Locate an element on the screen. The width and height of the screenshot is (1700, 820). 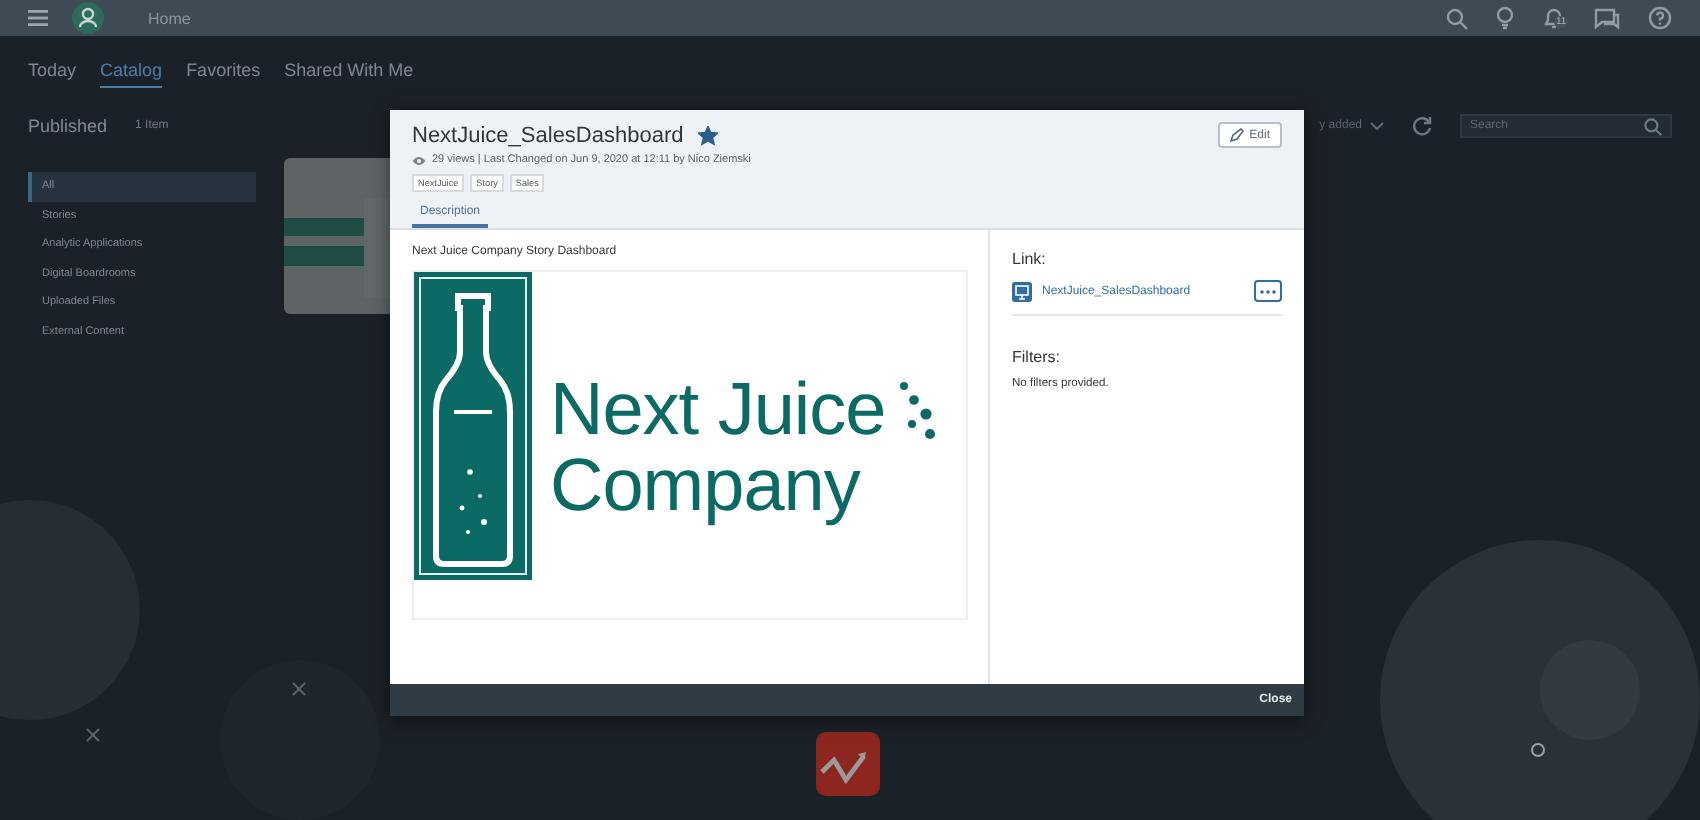
avatar-icon is located at coordinates (88, 18).